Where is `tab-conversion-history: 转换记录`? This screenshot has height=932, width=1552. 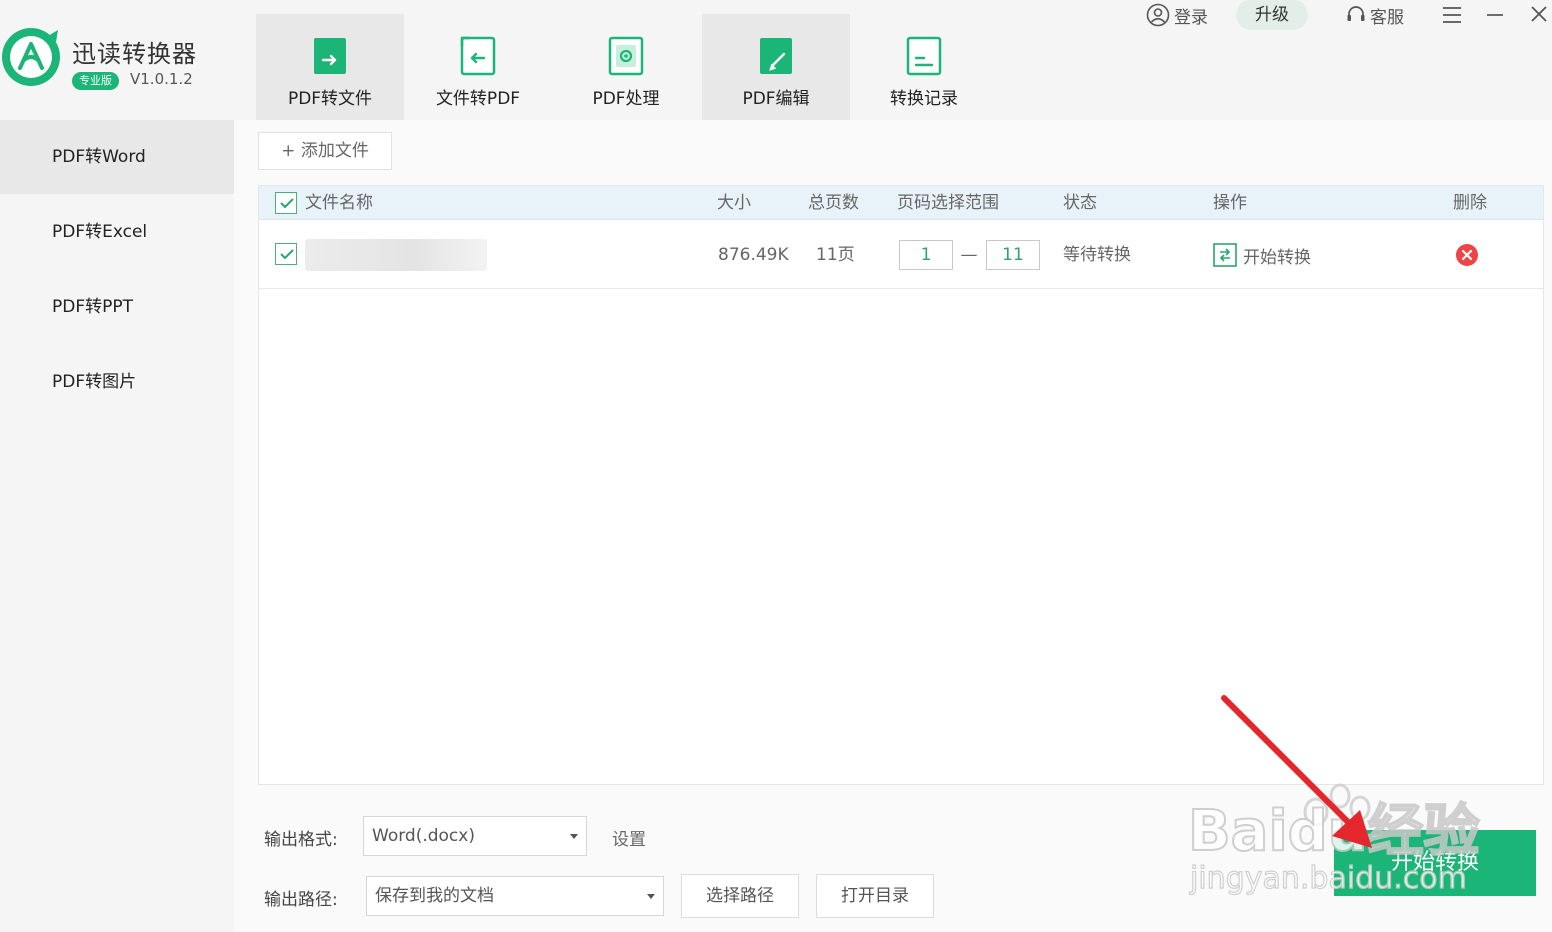
tab-conversion-history: 转换记录 is located at coordinates (924, 67).